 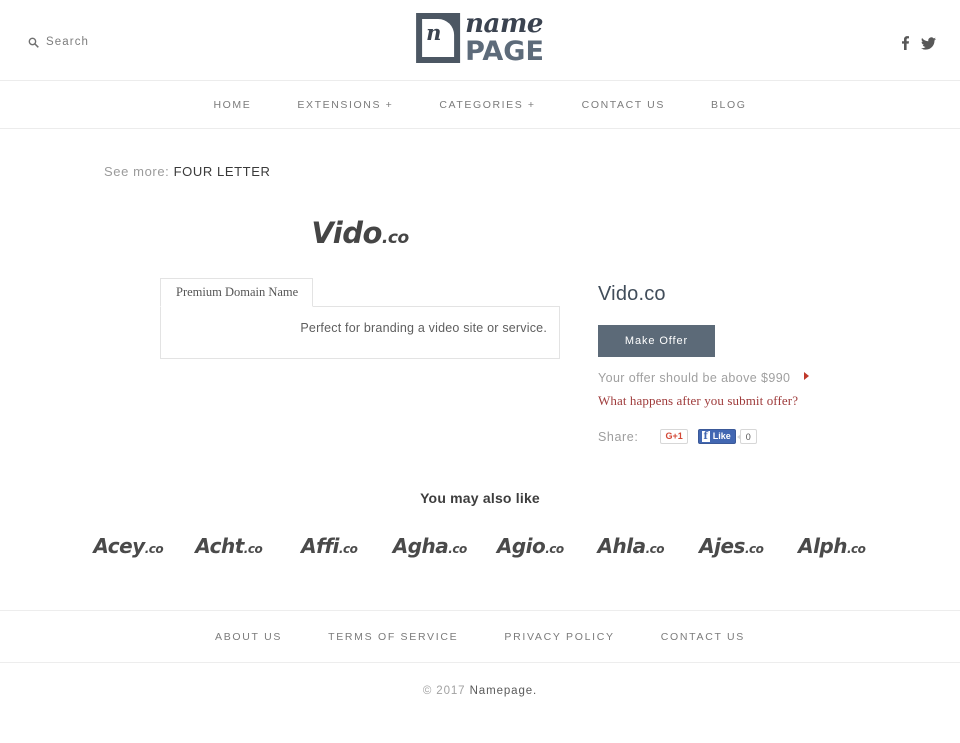 What do you see at coordinates (748, 401) in the screenshot?
I see `offer-help-link: What happens after you submit offer?` at bounding box center [748, 401].